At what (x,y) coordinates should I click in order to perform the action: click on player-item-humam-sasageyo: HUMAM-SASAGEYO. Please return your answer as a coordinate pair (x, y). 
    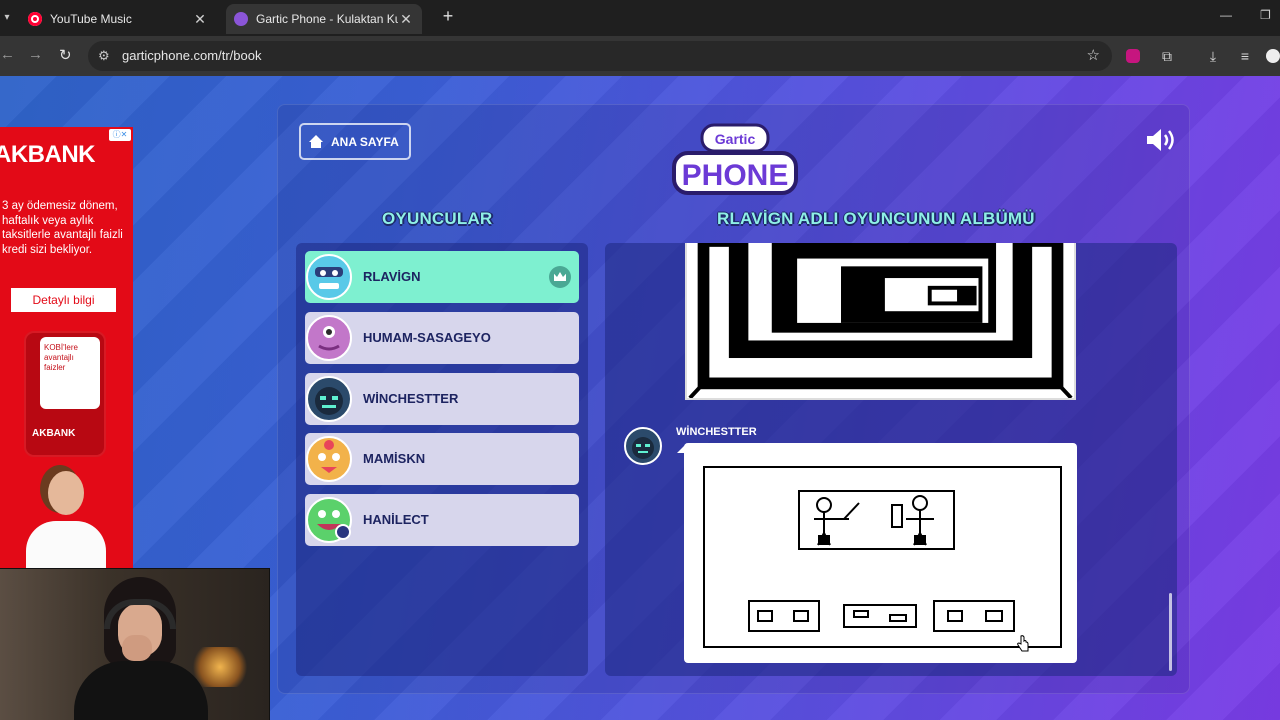
    Looking at the image, I should click on (442, 338).